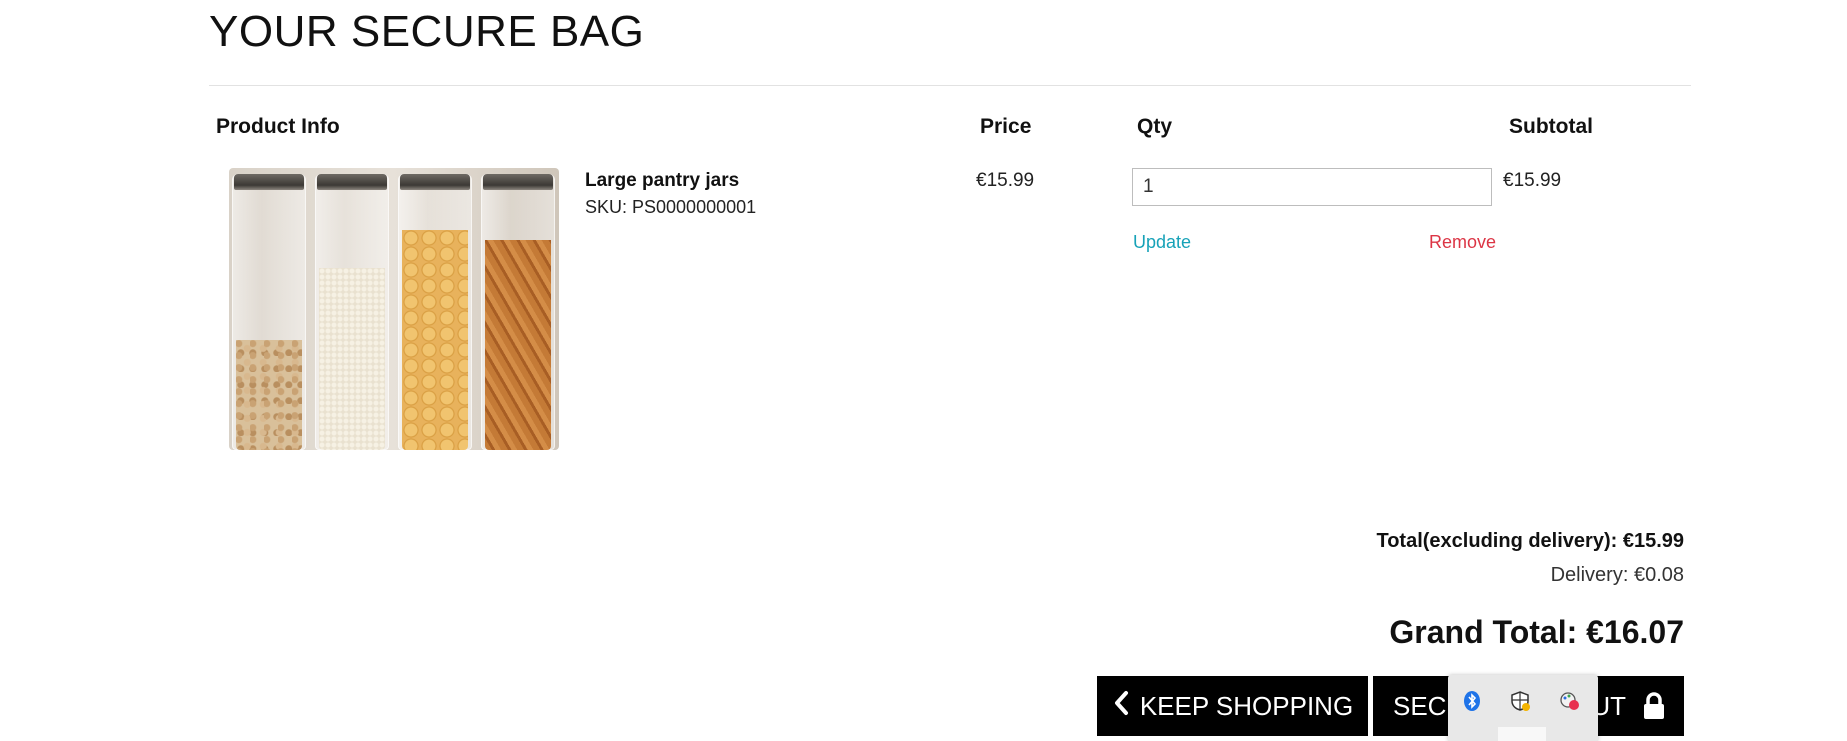 The width and height of the screenshot is (1847, 741). I want to click on system-tray-popup, so click(1523, 708).